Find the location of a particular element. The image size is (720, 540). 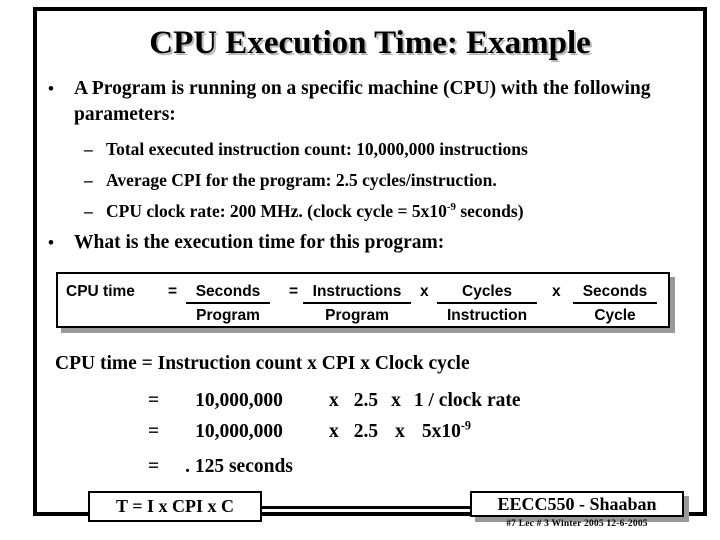

fraction-denominator: Cycle is located at coordinates (615, 315).